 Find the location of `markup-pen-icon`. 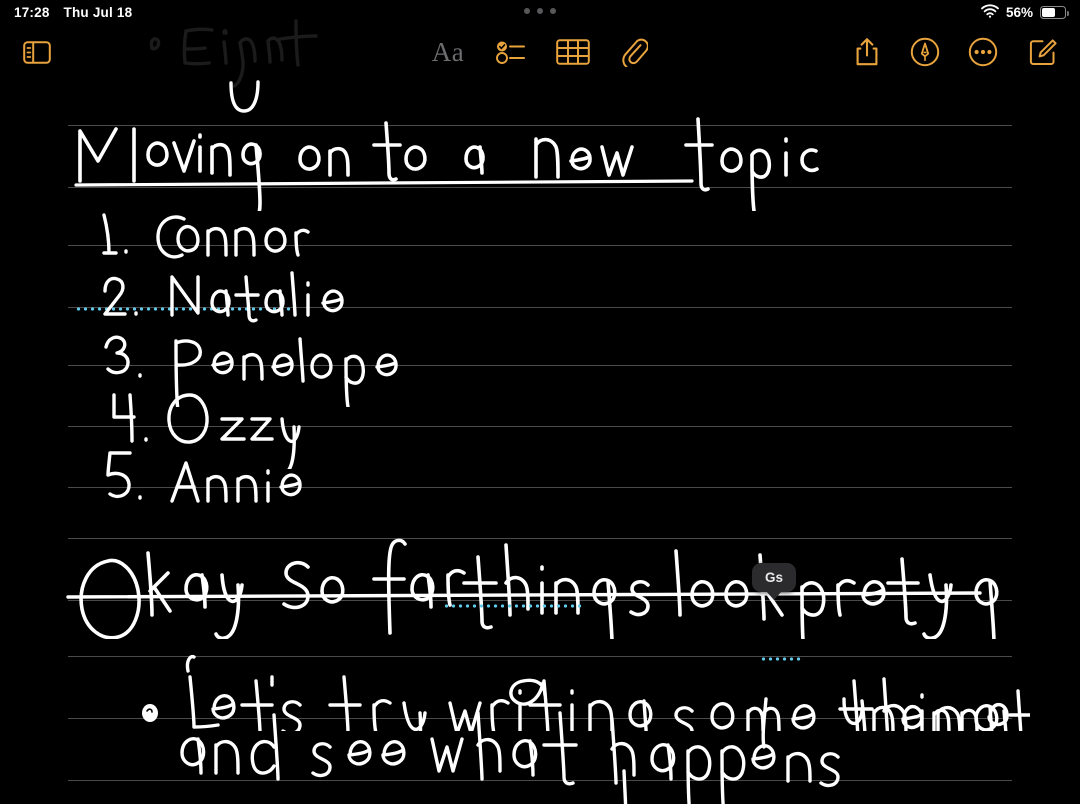

markup-pen-icon is located at coordinates (925, 52).